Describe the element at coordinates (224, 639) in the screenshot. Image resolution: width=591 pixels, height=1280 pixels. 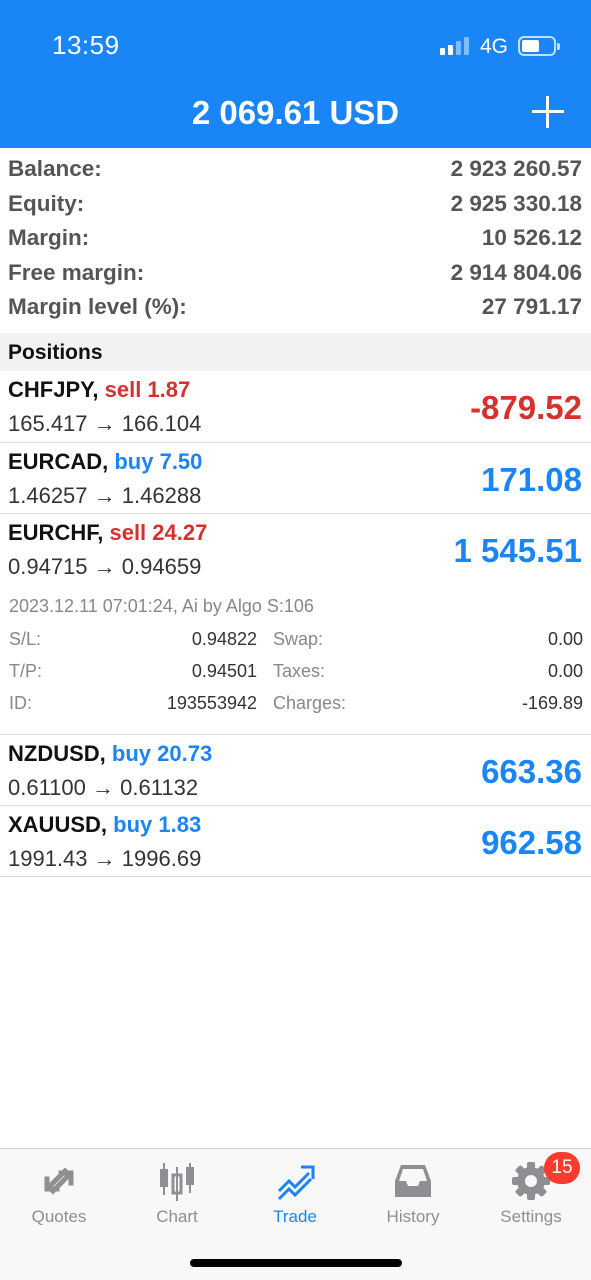
I see `detail-value: 0.94822` at that location.